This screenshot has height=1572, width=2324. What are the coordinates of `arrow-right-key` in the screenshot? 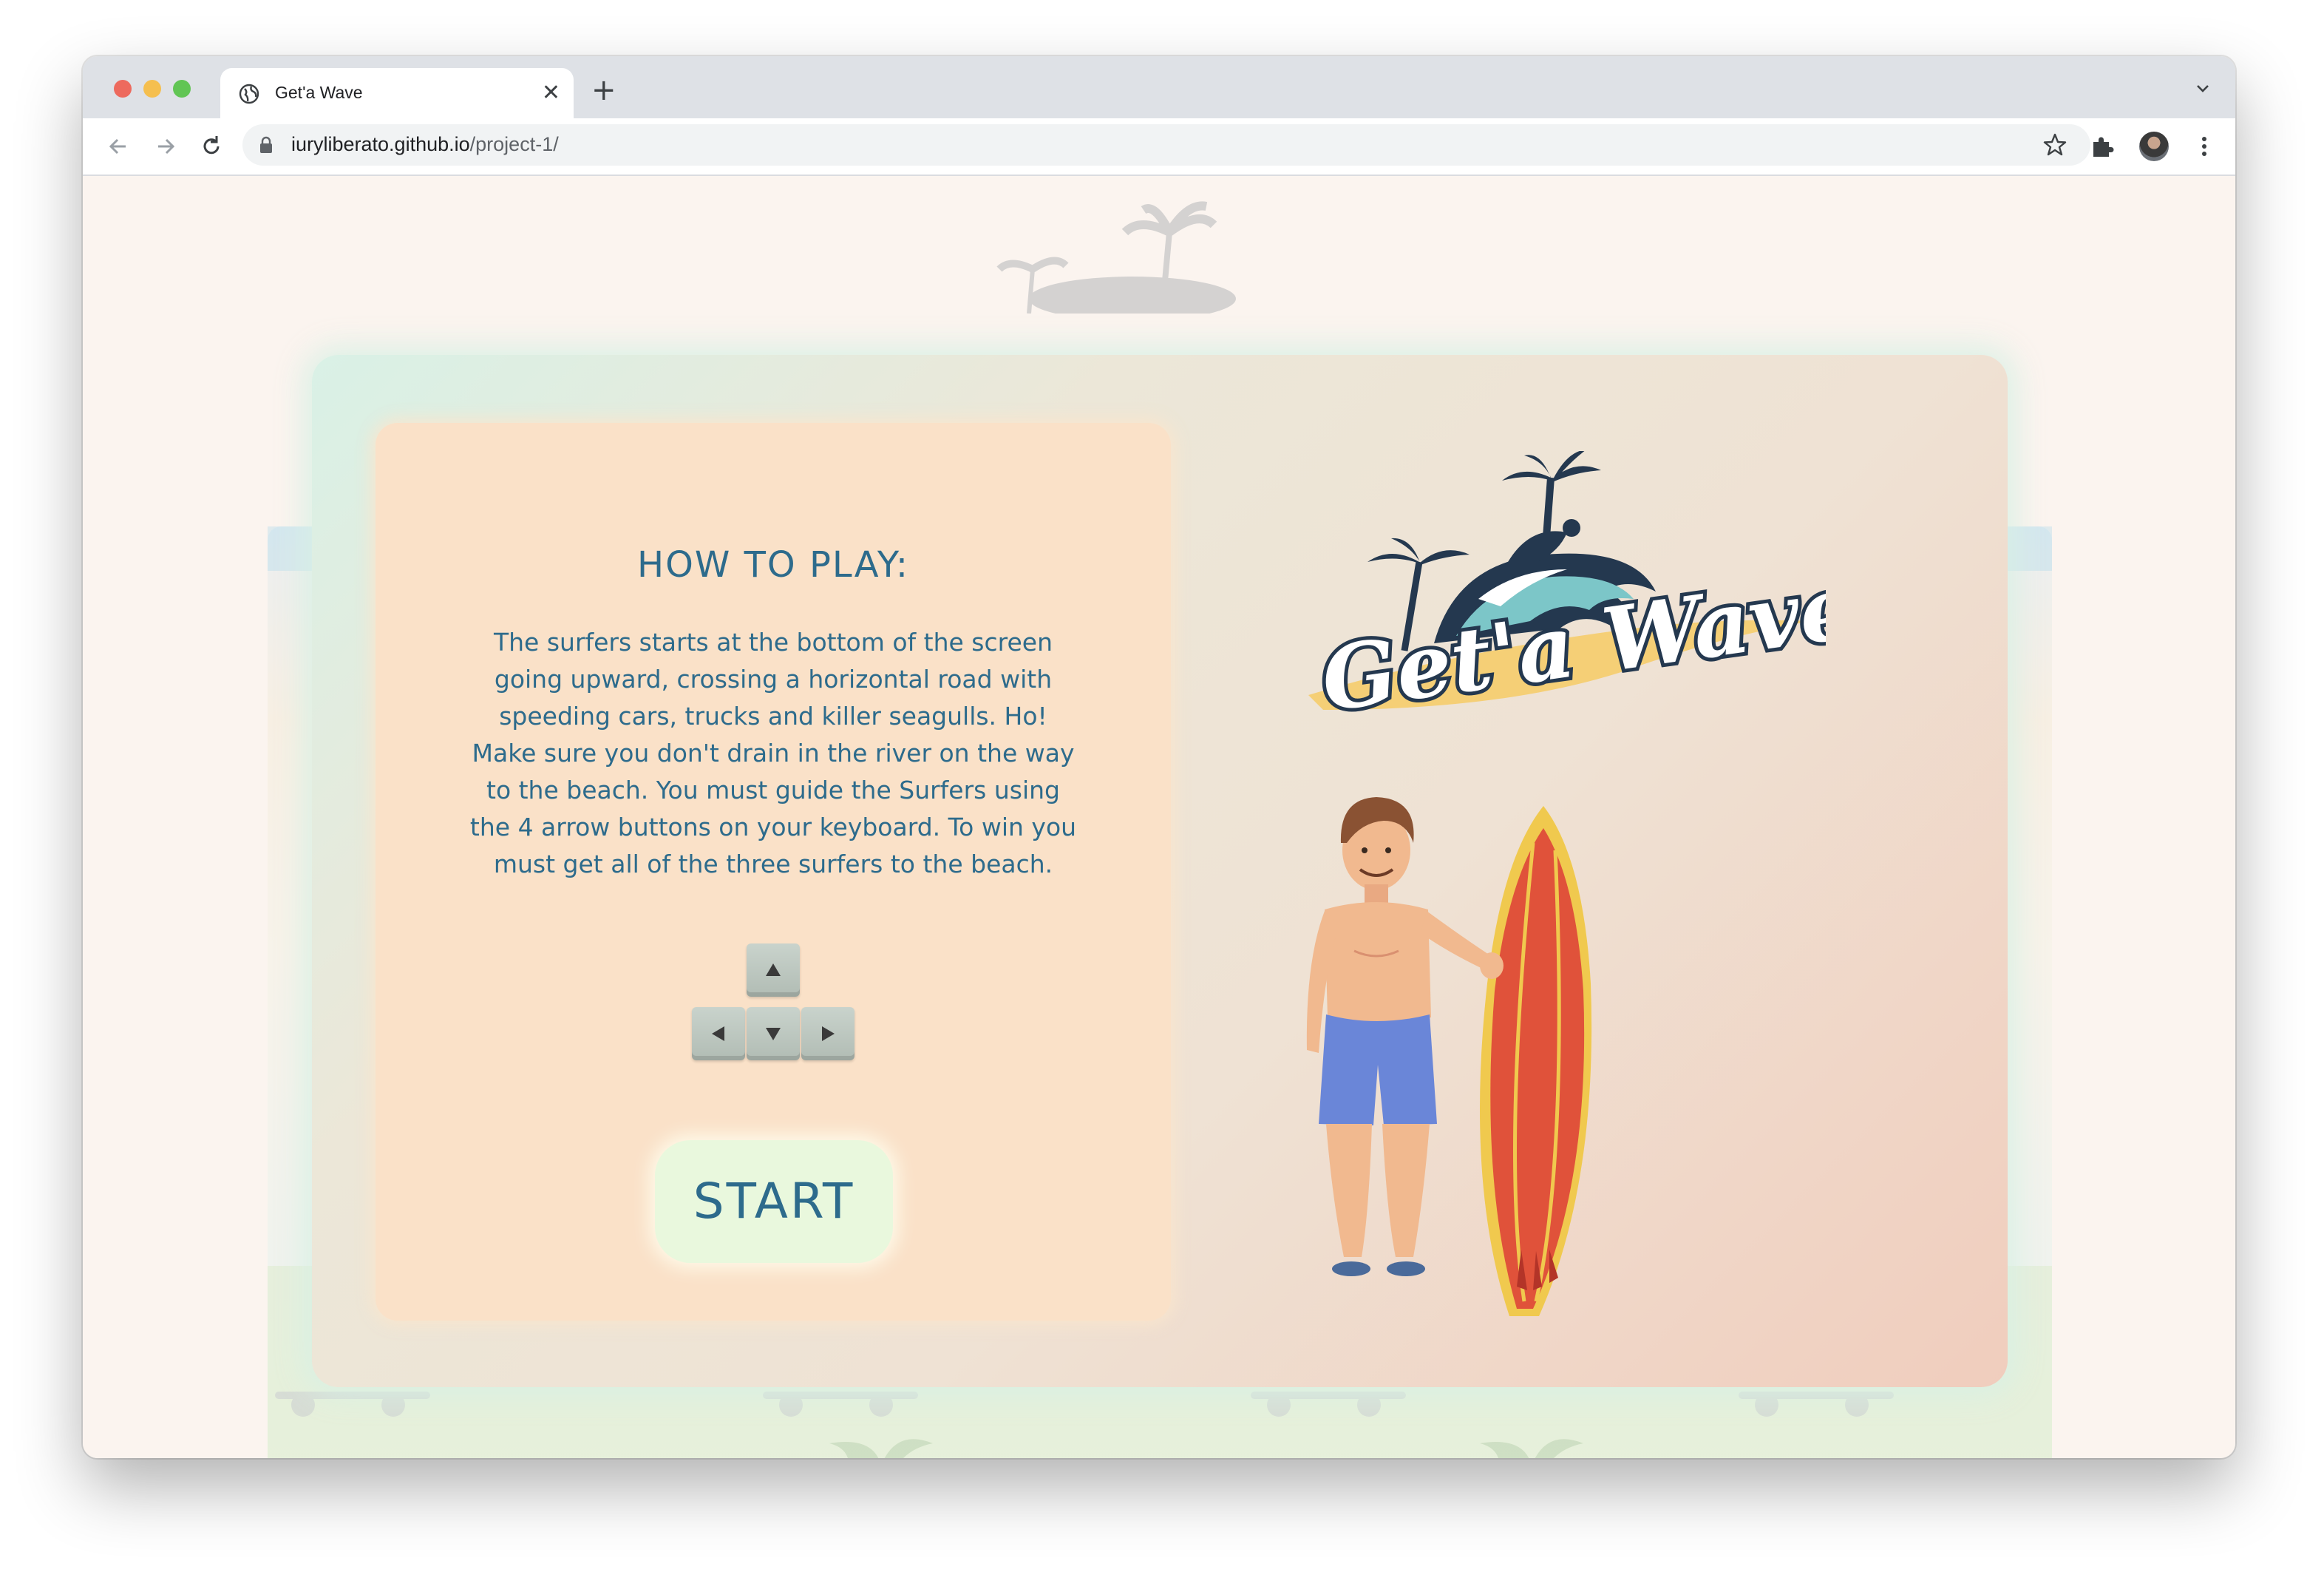 It's located at (828, 1033).